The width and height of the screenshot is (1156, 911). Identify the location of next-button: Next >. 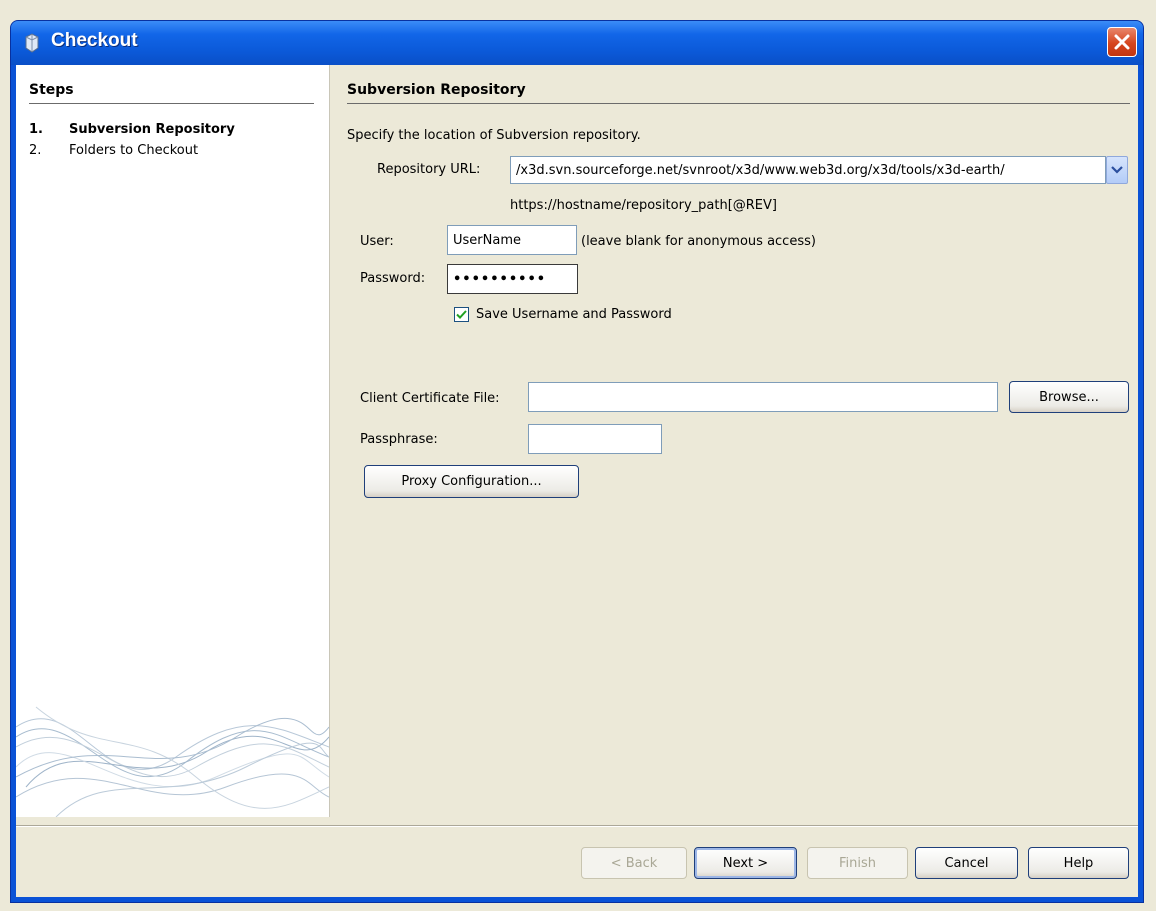
(745, 863).